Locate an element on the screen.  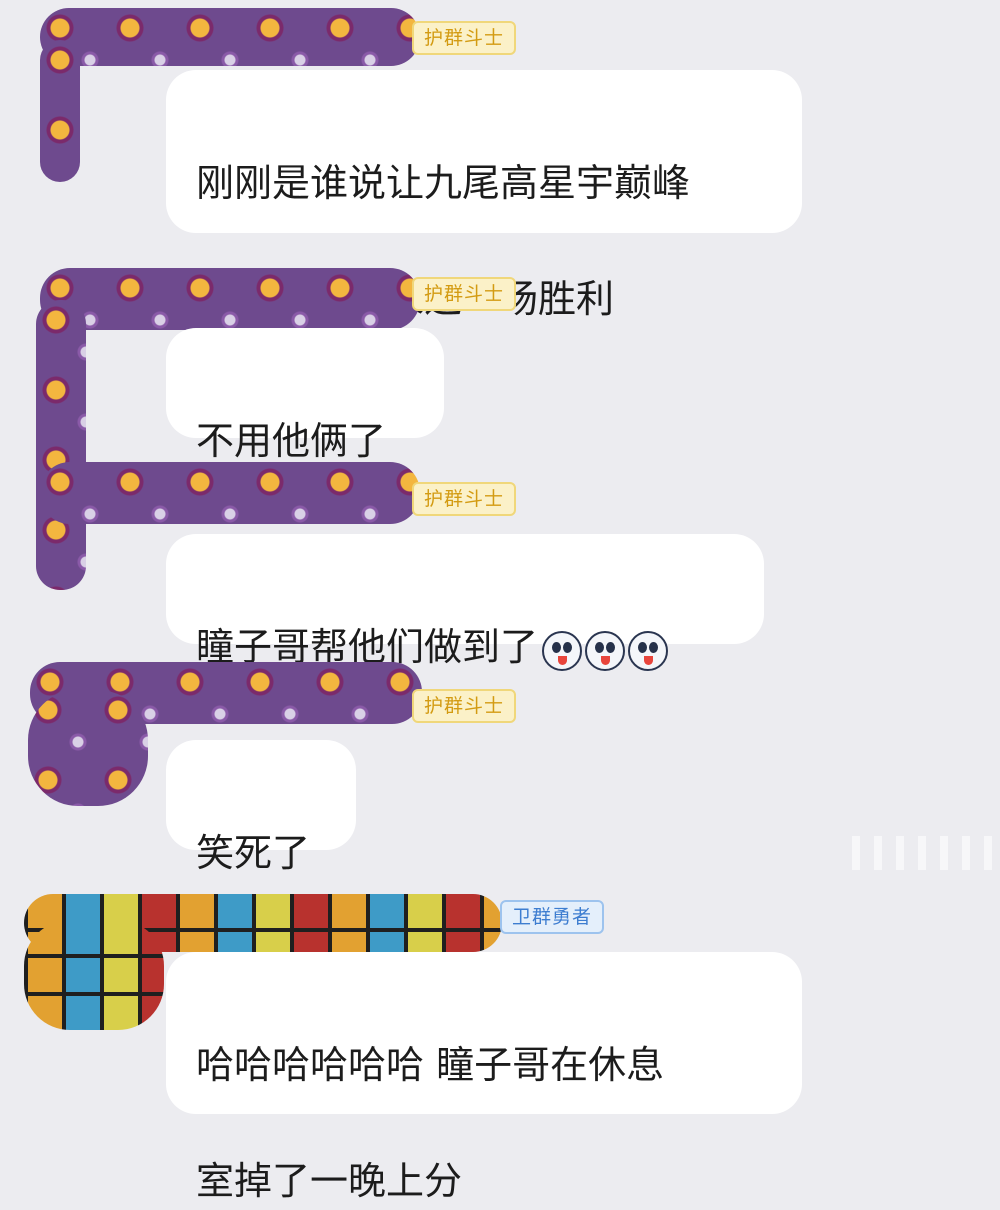
message-text: 哈哈哈哈哈哈 瞳子哥在休息 is located at coordinates (430, 1065).